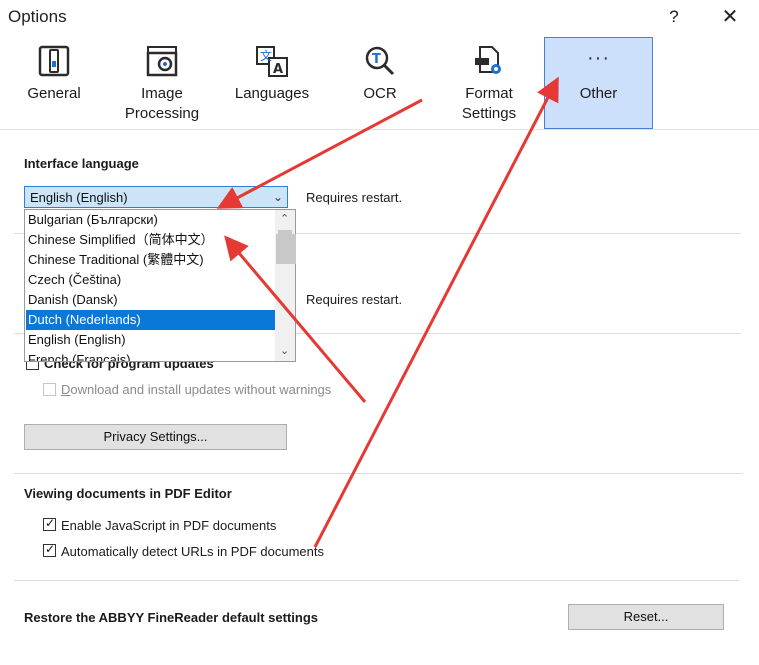 This screenshot has width=759, height=665. What do you see at coordinates (354, 299) in the screenshot?
I see `requires-restart-text-2: Requires restart.` at bounding box center [354, 299].